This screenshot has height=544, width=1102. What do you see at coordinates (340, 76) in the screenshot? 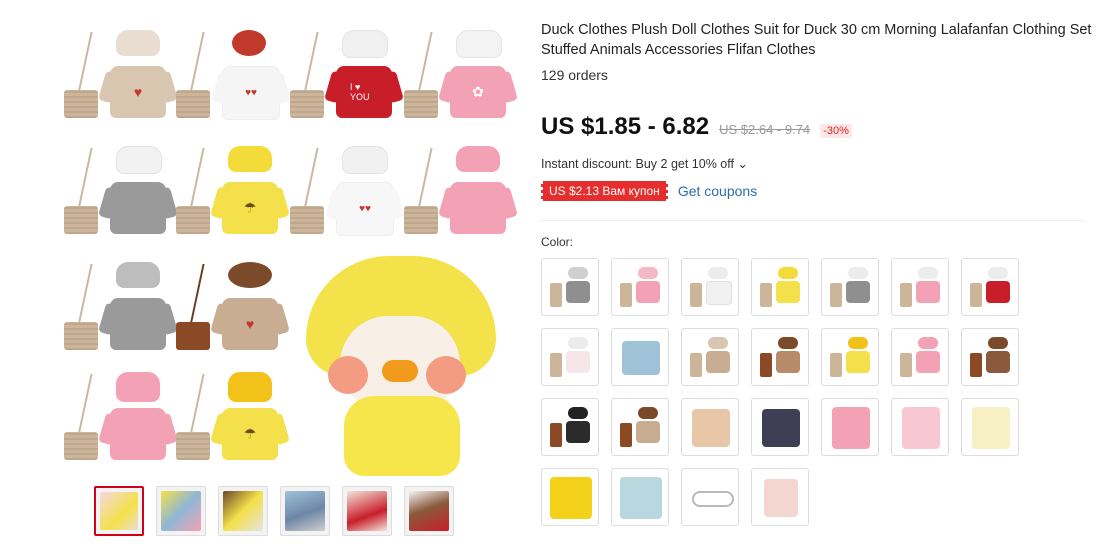
I see `outfit-sheep-red-sweater: I ♥ YOU` at bounding box center [340, 76].